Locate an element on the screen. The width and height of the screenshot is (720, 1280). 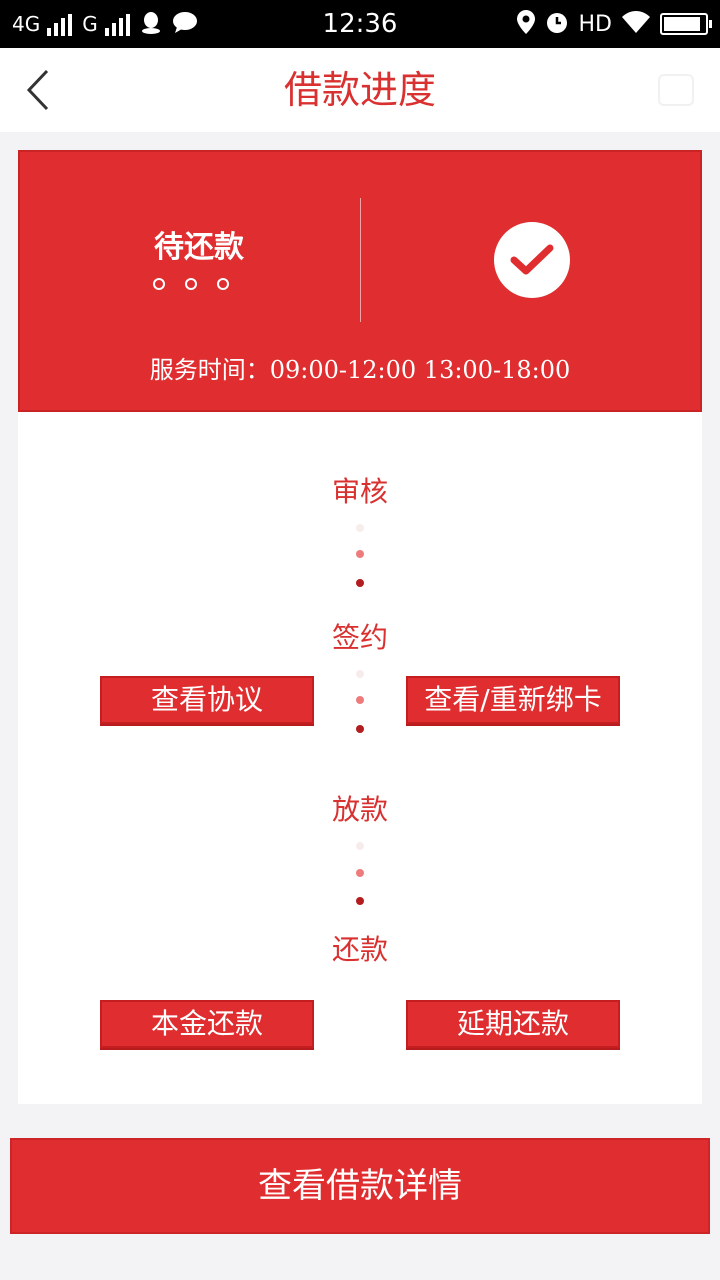
step-repay: 还款 is located at coordinates (359, 949).